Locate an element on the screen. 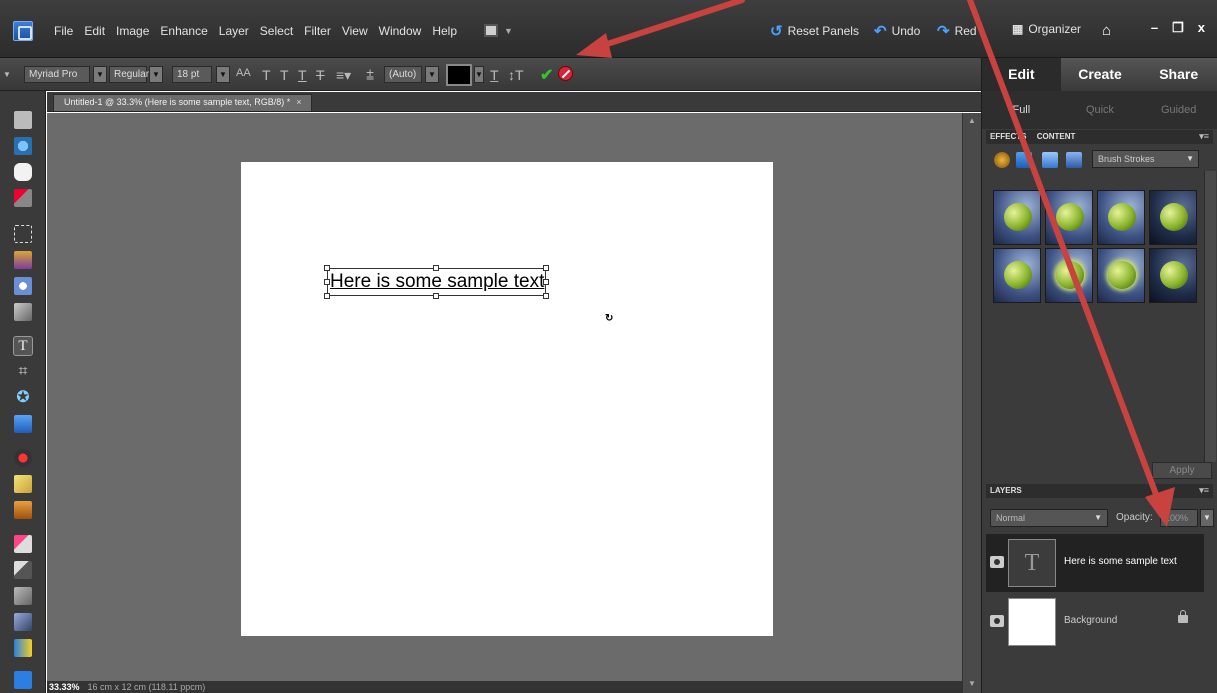 This screenshot has height=693, width=1217. text-bounding-box: Here is some sample text is located at coordinates (436, 282).